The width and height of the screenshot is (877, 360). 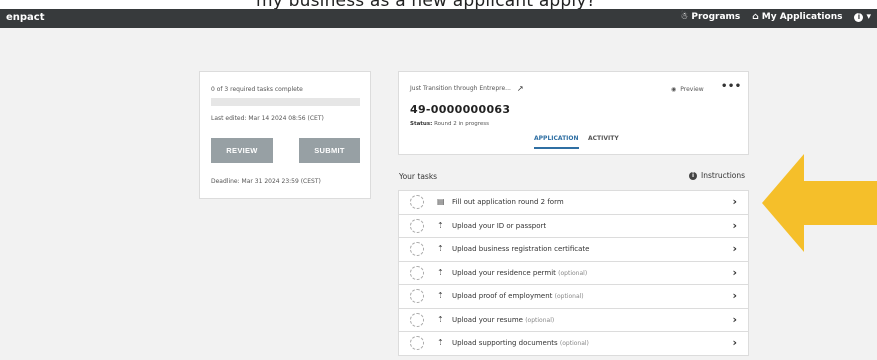 I want to click on instructions-label: Instructions, so click(x=723, y=175).